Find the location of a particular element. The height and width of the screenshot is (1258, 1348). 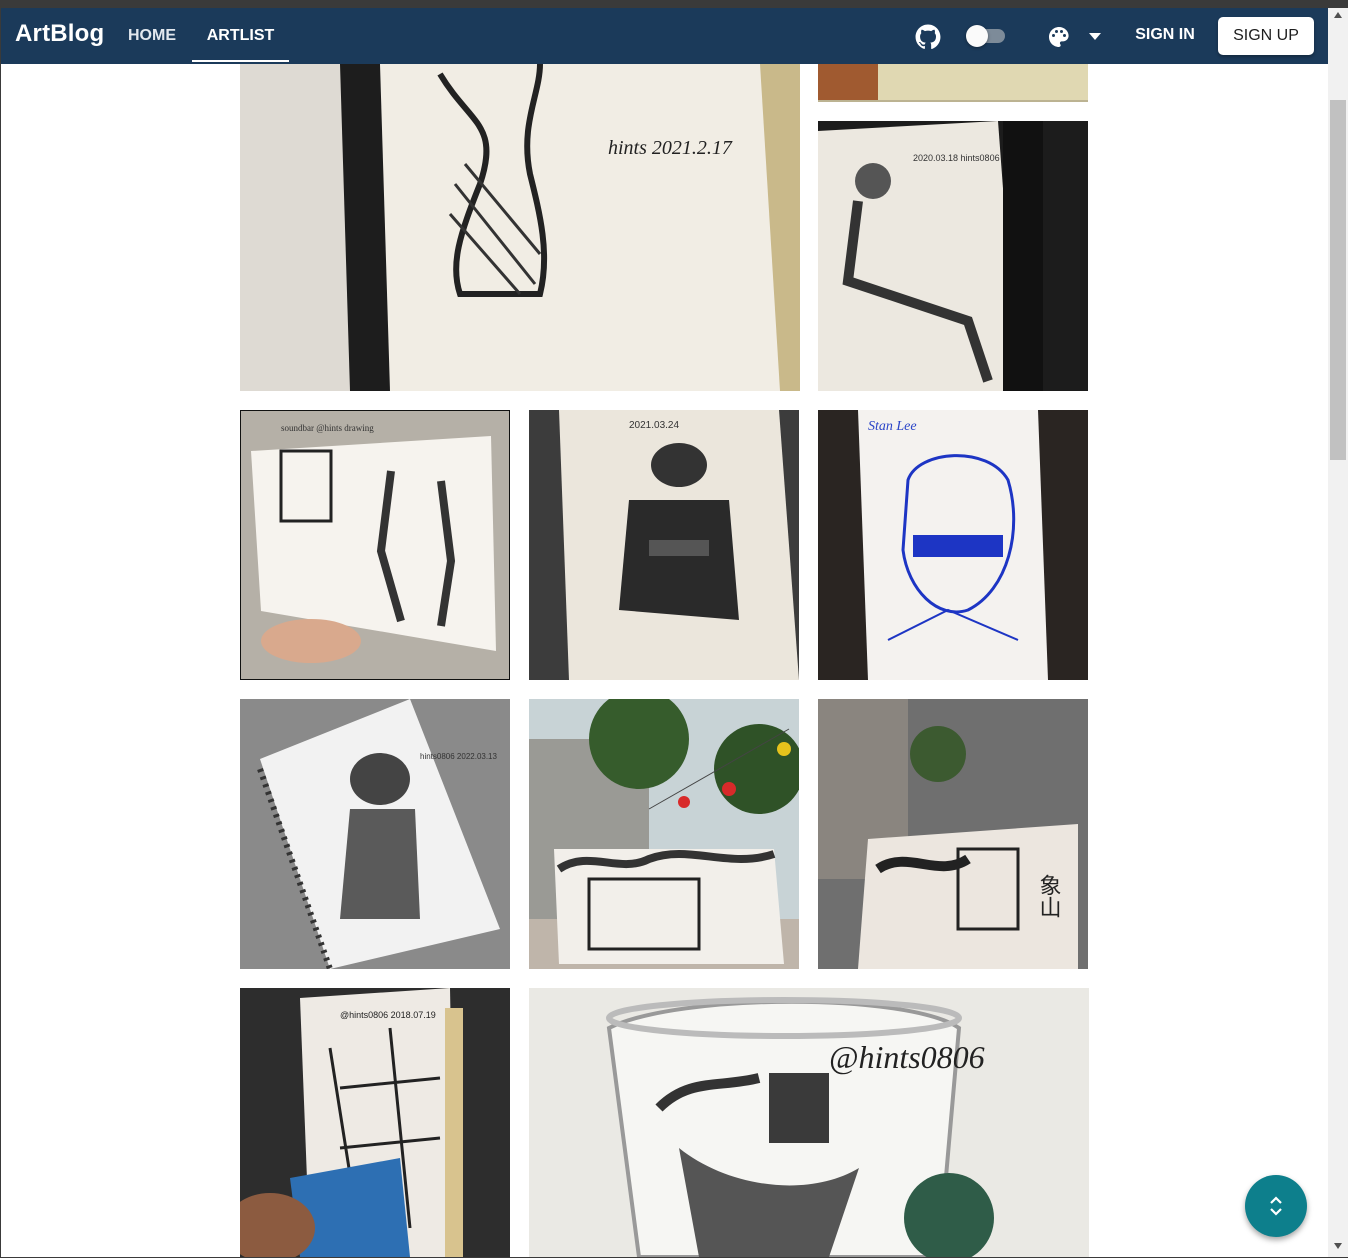

sketch-image: 2021.03.24 is located at coordinates (664, 545).